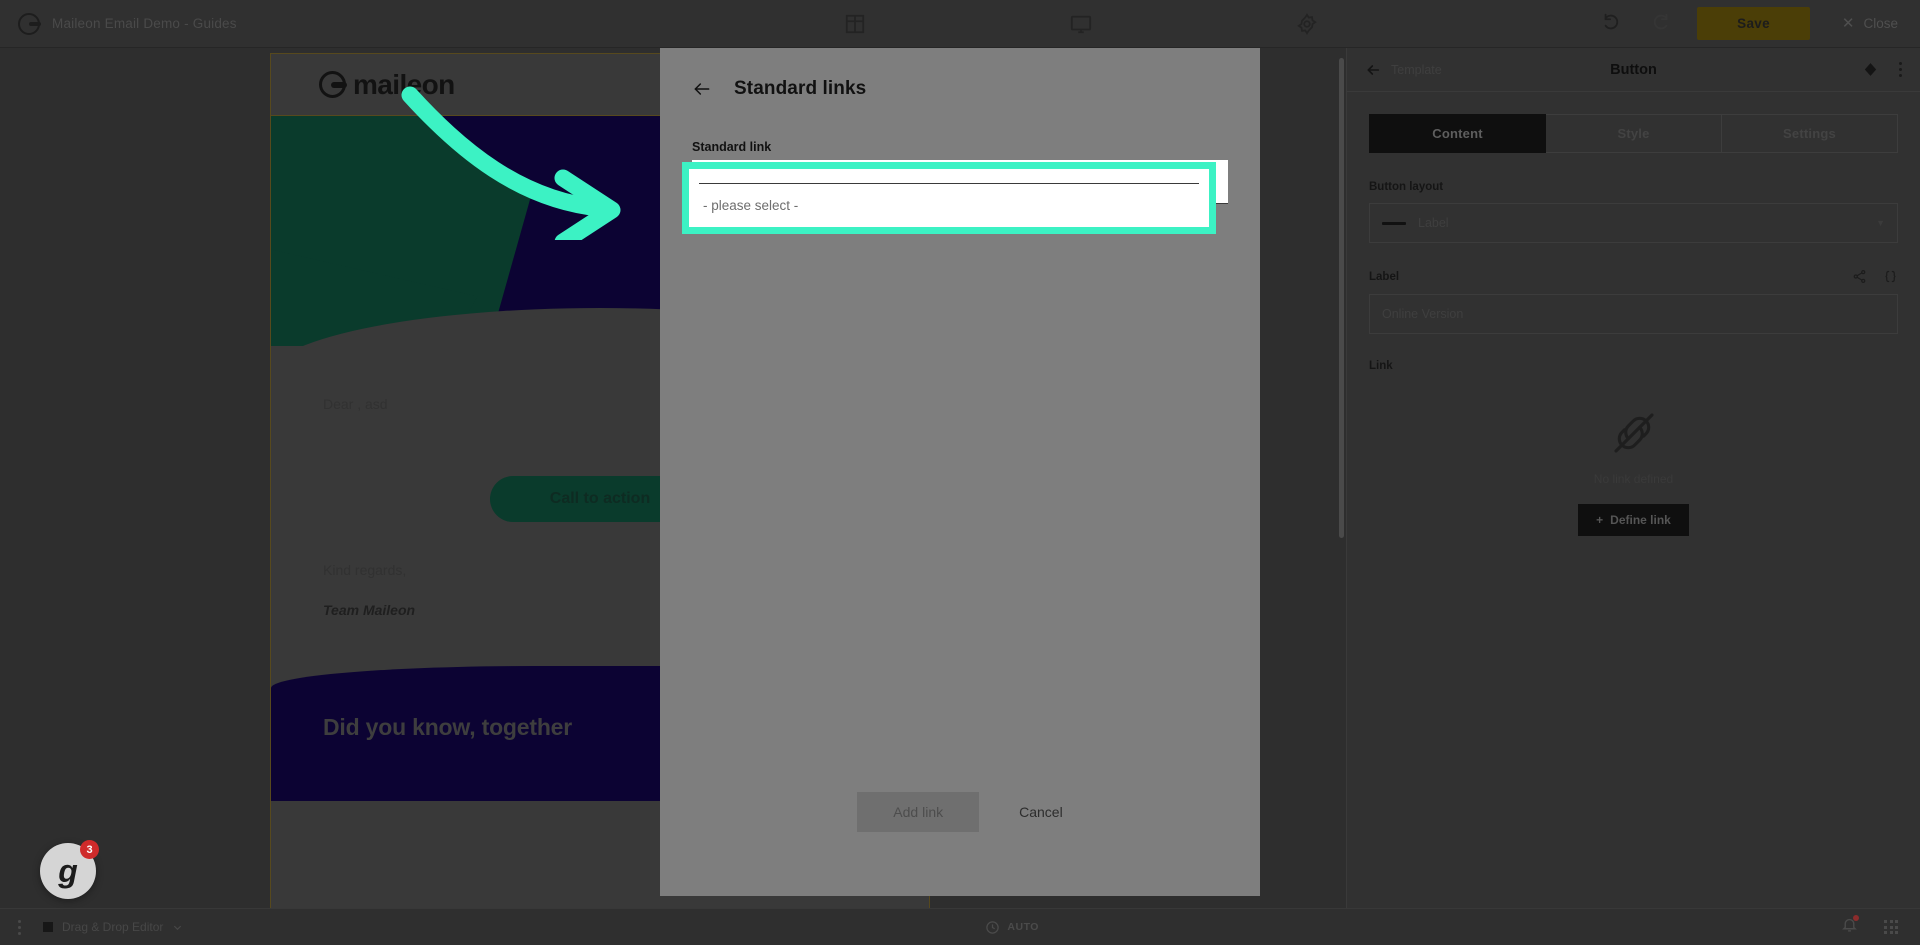  Describe the element at coordinates (960, 844) in the screenshot. I see `modal-actions: Add link Cancel` at that location.